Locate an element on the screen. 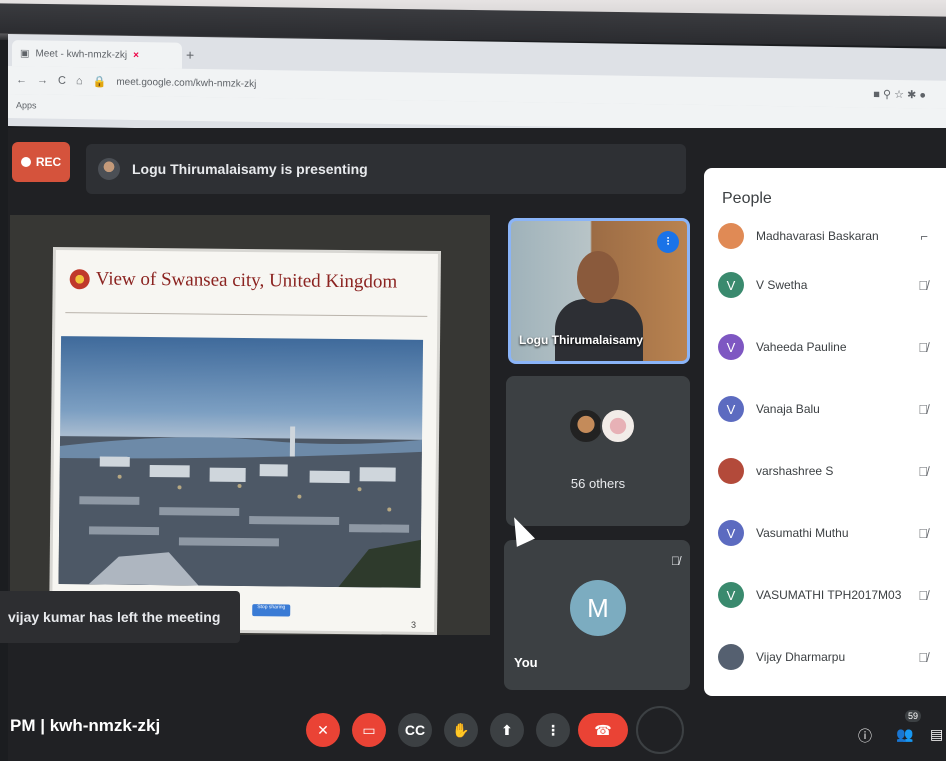  hand-icon: ✋ is located at coordinates (461, 729).